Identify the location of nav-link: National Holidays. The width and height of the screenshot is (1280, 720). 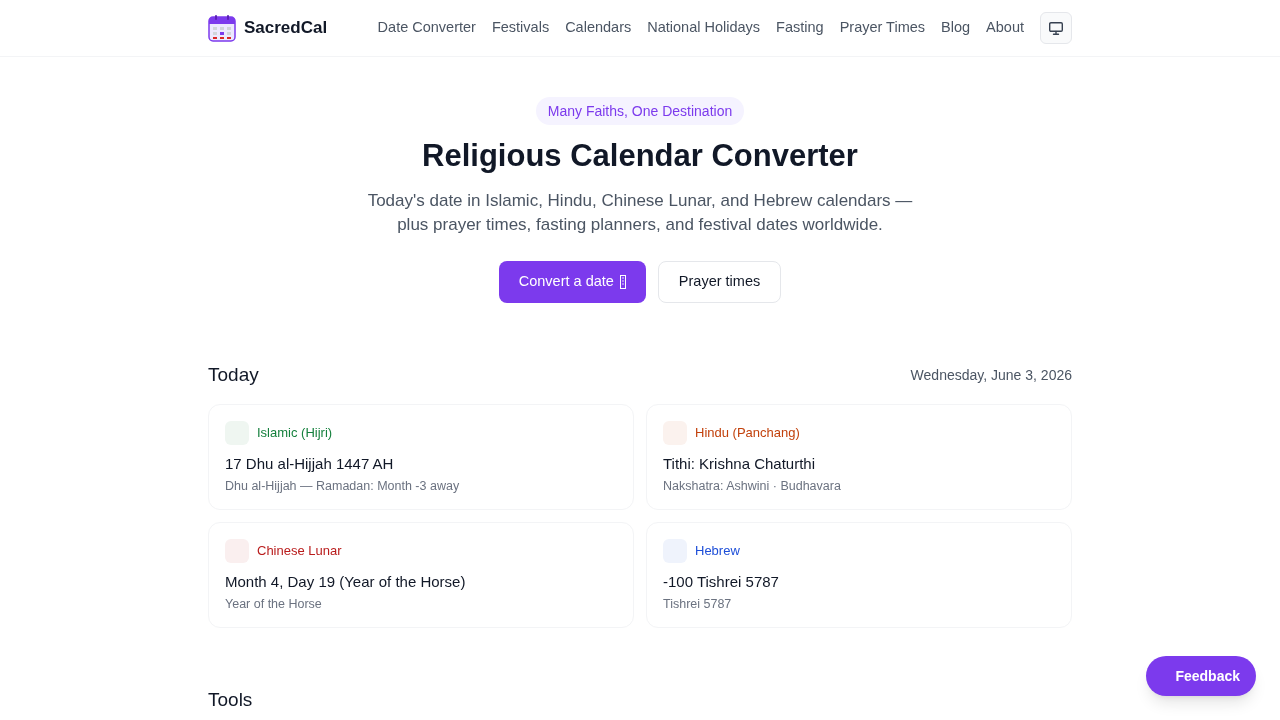
(704, 28).